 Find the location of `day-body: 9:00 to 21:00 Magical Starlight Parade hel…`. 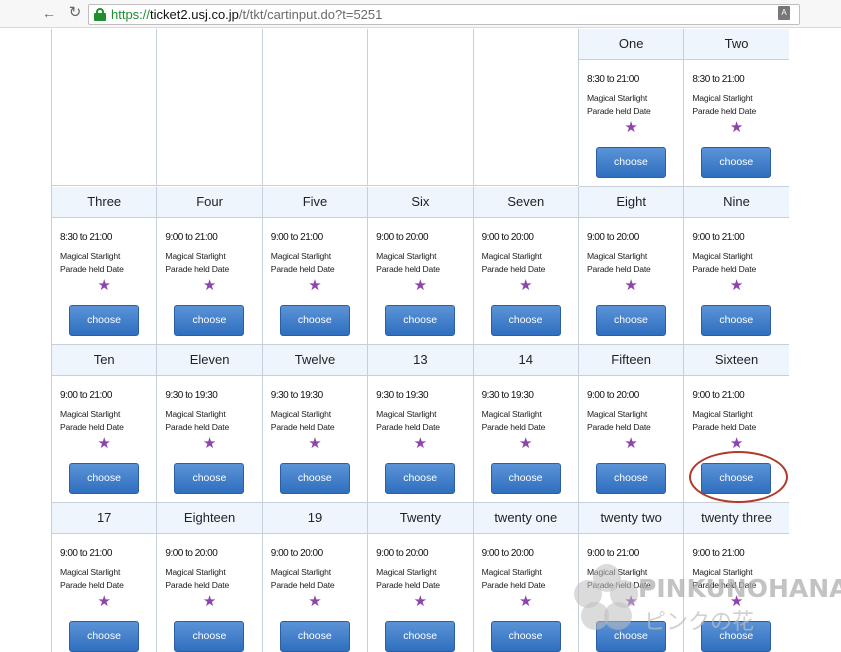

day-body: 9:00 to 21:00 Magical Starlight Parade hel… is located at coordinates (104, 439).